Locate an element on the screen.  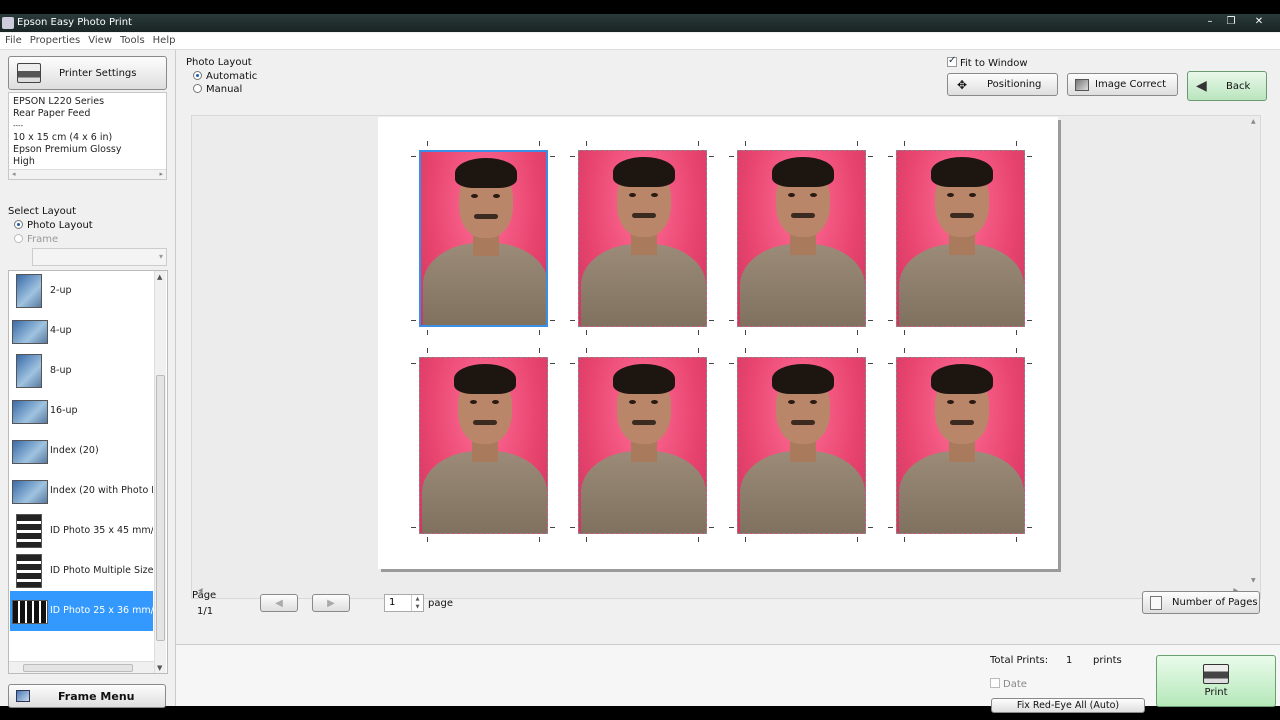
layout-item: Index (20) is located at coordinates (81, 451).